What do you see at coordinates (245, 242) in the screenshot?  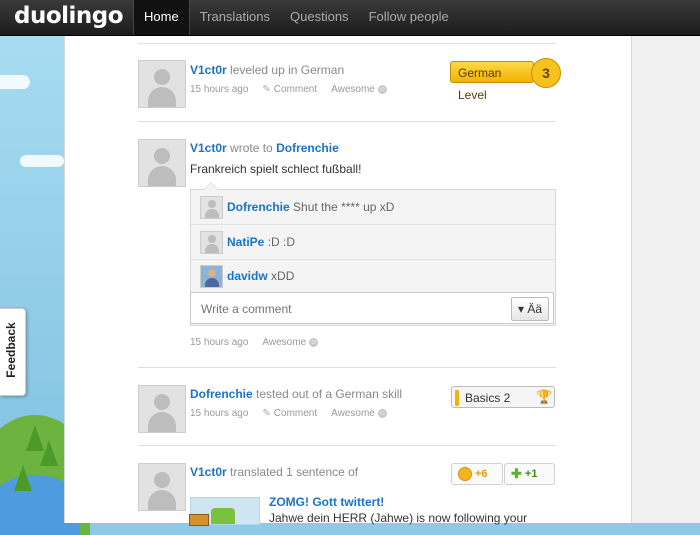 I see `comment-user: NatiPe` at bounding box center [245, 242].